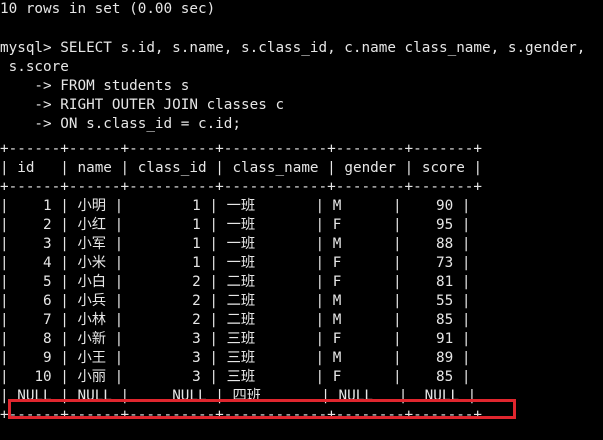 The image size is (603, 440). What do you see at coordinates (445, 358) in the screenshot?
I see `cell-score: 89` at bounding box center [445, 358].